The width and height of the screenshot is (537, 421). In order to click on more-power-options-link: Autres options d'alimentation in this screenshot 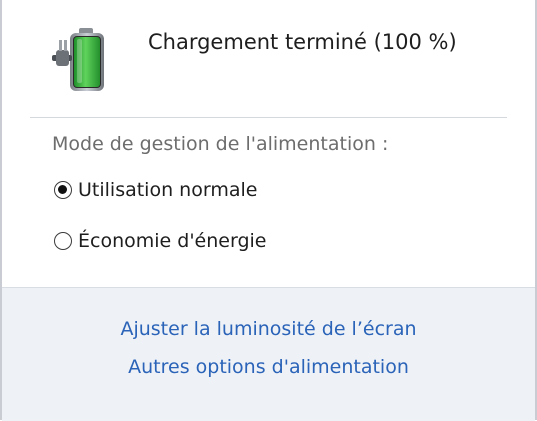, I will do `click(268, 367)`.